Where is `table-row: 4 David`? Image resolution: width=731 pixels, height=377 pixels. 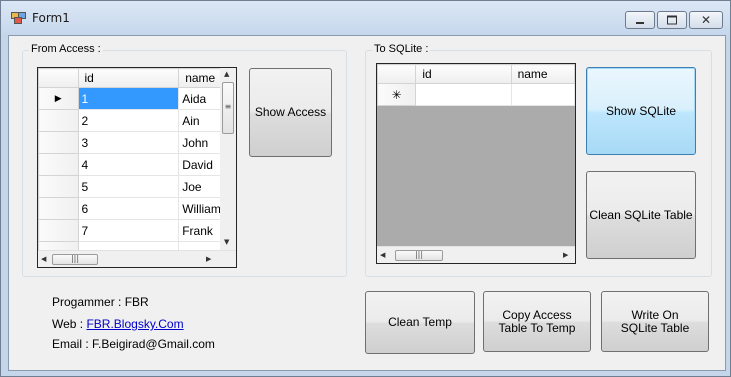 table-row: 4 David is located at coordinates (137, 164).